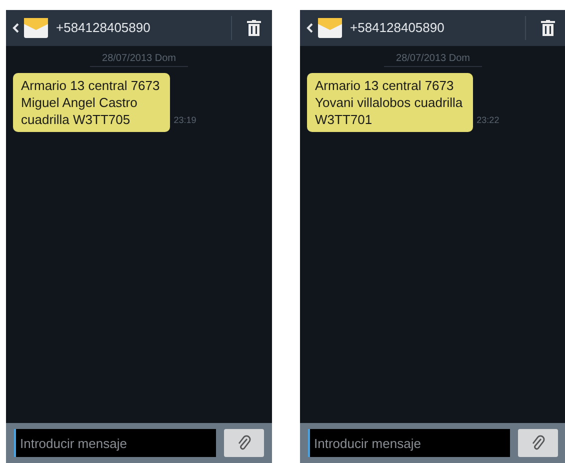  Describe the element at coordinates (488, 120) in the screenshot. I see `message-time: 23:22` at that location.